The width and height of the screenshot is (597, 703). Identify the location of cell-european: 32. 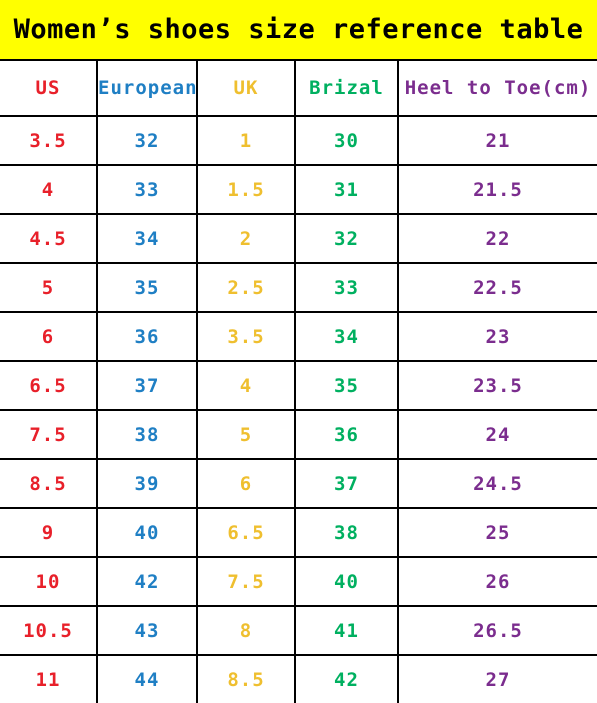
(147, 141).